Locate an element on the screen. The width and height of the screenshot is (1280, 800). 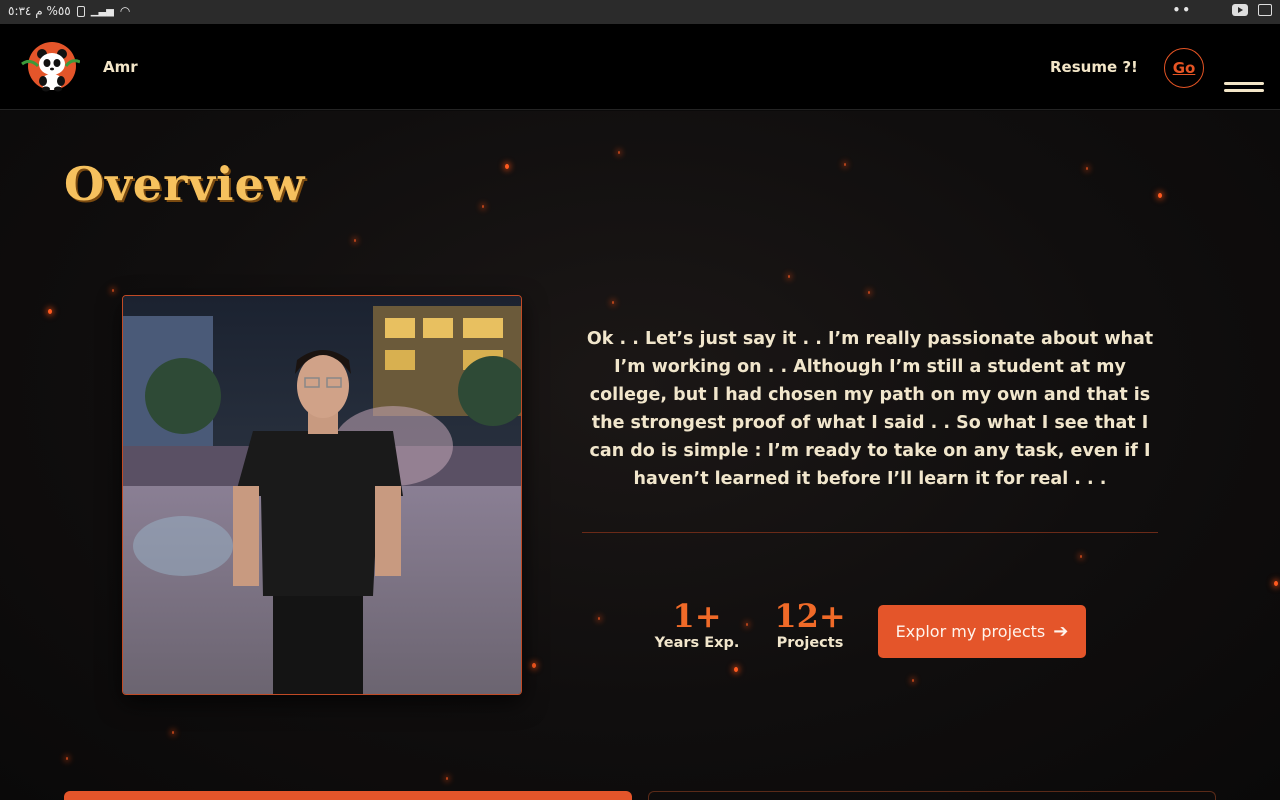
wifi-icon: ◠ is located at coordinates (125, 11).